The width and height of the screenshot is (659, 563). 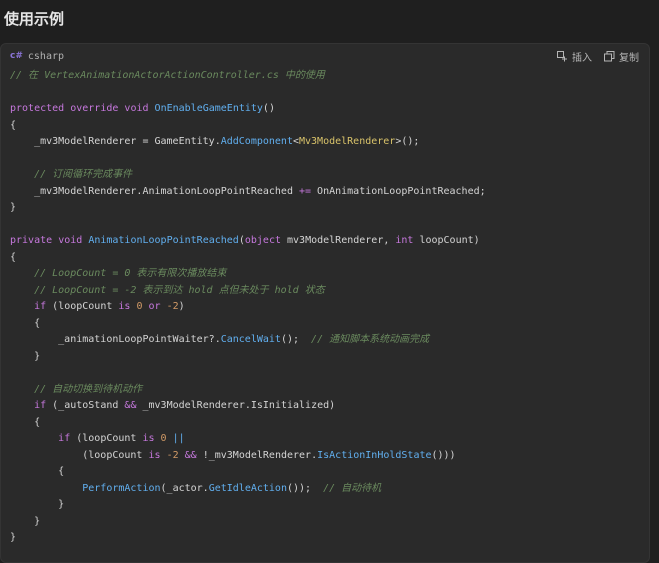 What do you see at coordinates (329, 175) in the screenshot?
I see `code-line: // 订阅循环完成事件` at bounding box center [329, 175].